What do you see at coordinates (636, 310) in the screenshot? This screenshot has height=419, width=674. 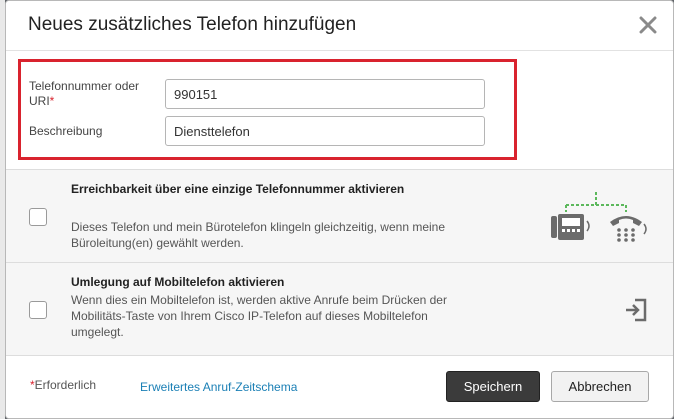 I see `transfer-to-mobile-icon` at bounding box center [636, 310].